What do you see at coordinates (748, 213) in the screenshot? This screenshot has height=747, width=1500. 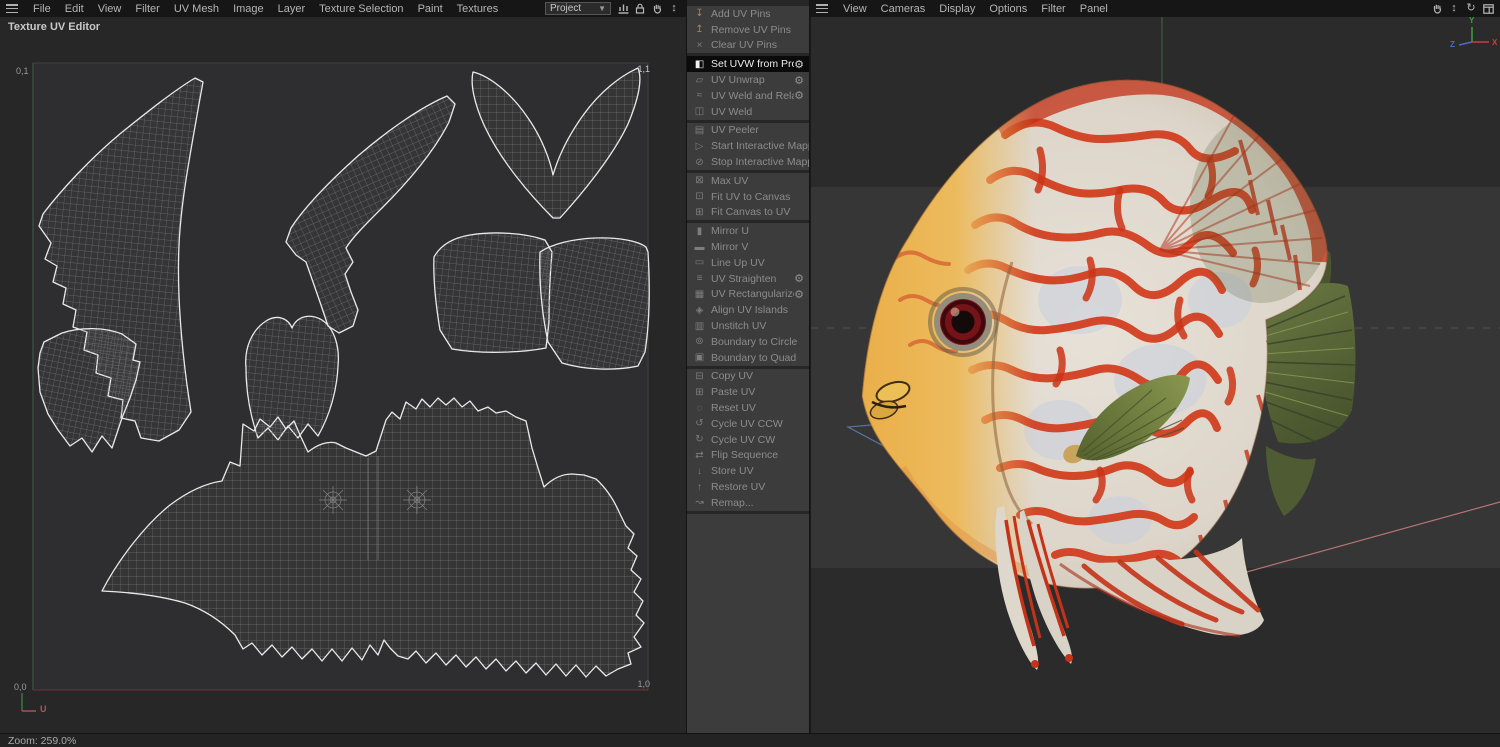 I see `command-fit-canvas-to-uv: ⊞ Fit Canvas to UV` at bounding box center [748, 213].